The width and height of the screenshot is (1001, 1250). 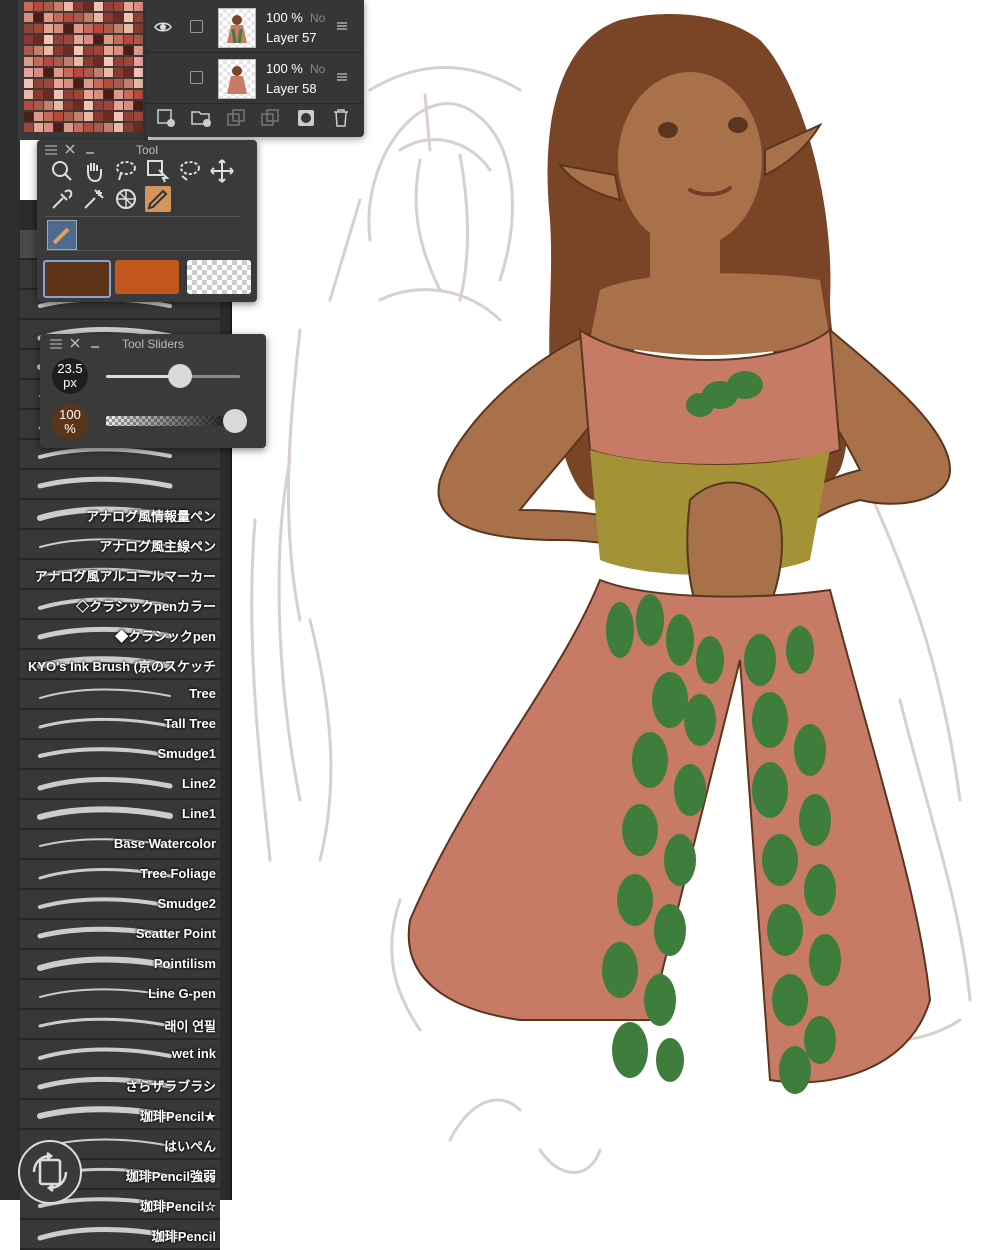 What do you see at coordinates (77, 279) in the screenshot?
I see `main-color-swatch` at bounding box center [77, 279].